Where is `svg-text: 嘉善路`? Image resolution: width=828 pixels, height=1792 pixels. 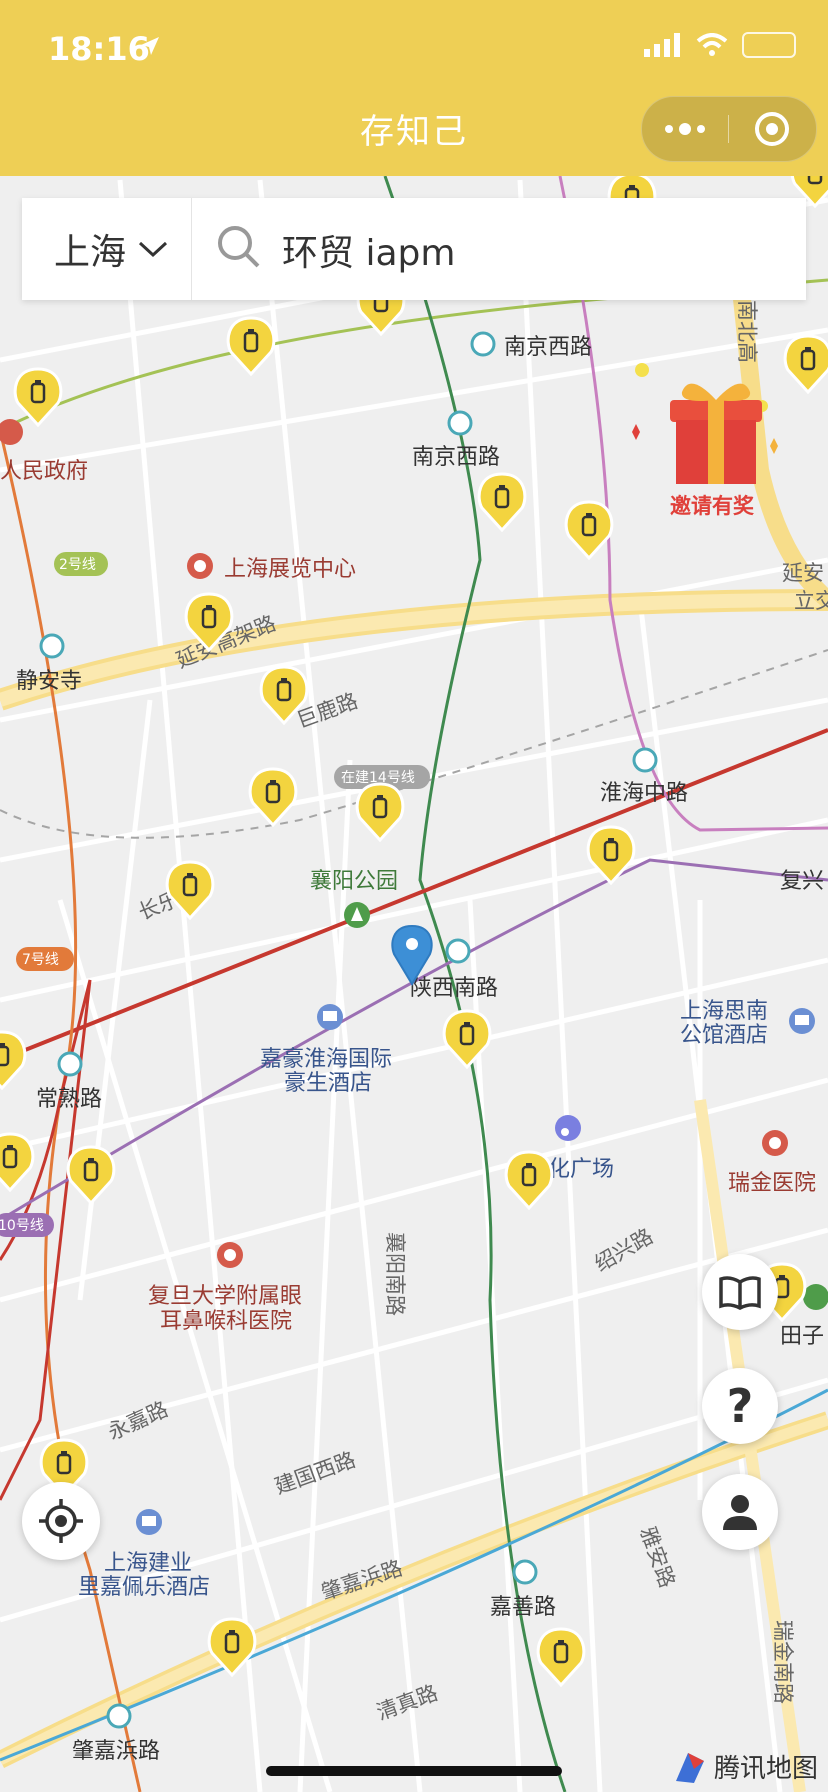
svg-text: 嘉善路 is located at coordinates (523, 1607).